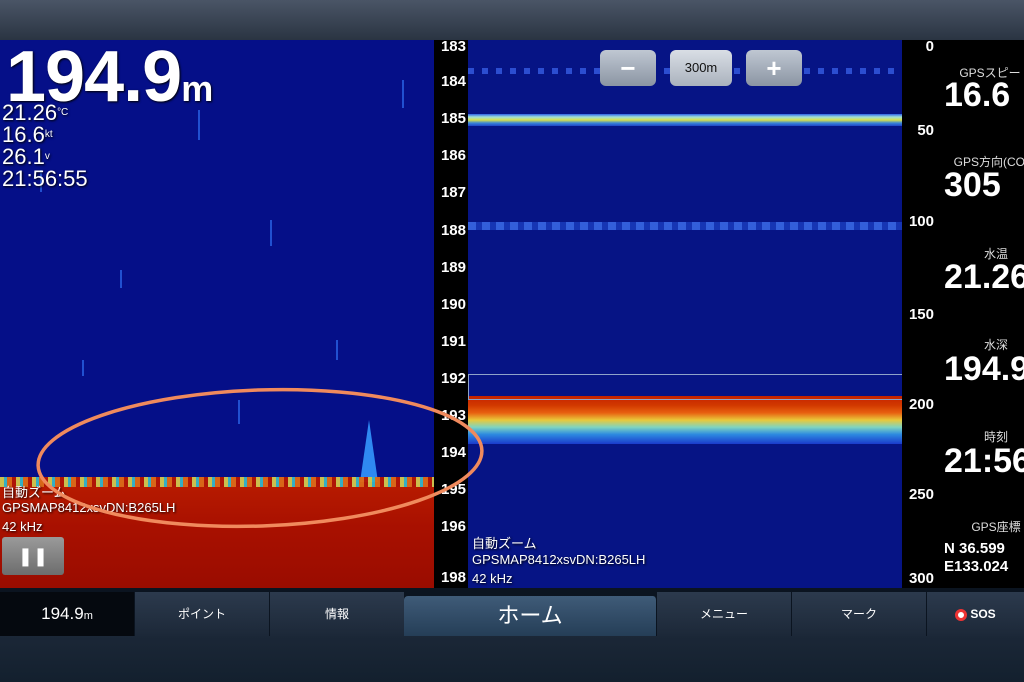  I want to click on annotation-circle-overlay, so click(260, 458).